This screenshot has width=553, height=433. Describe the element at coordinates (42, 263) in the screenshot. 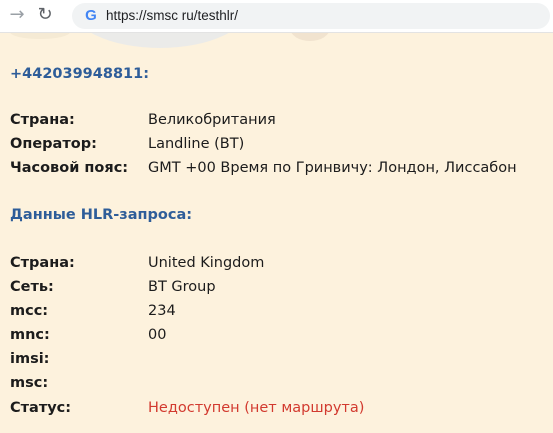

I see `hlr-country-label: Страна:` at that location.